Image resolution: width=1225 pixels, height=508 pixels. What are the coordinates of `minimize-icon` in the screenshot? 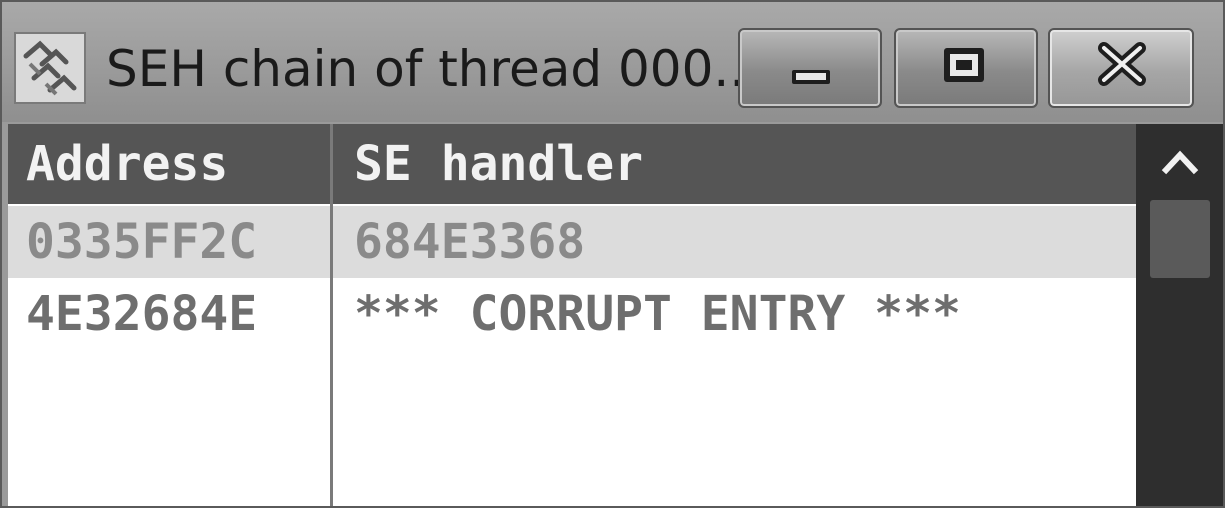 It's located at (811, 77).